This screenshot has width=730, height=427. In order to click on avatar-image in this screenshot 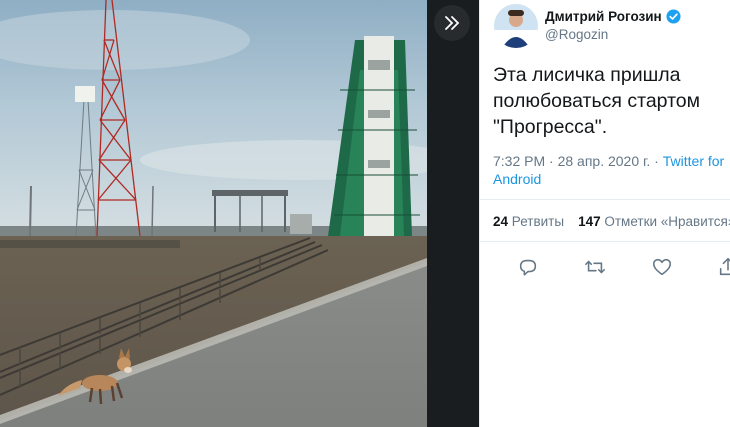, I will do `click(516, 26)`.